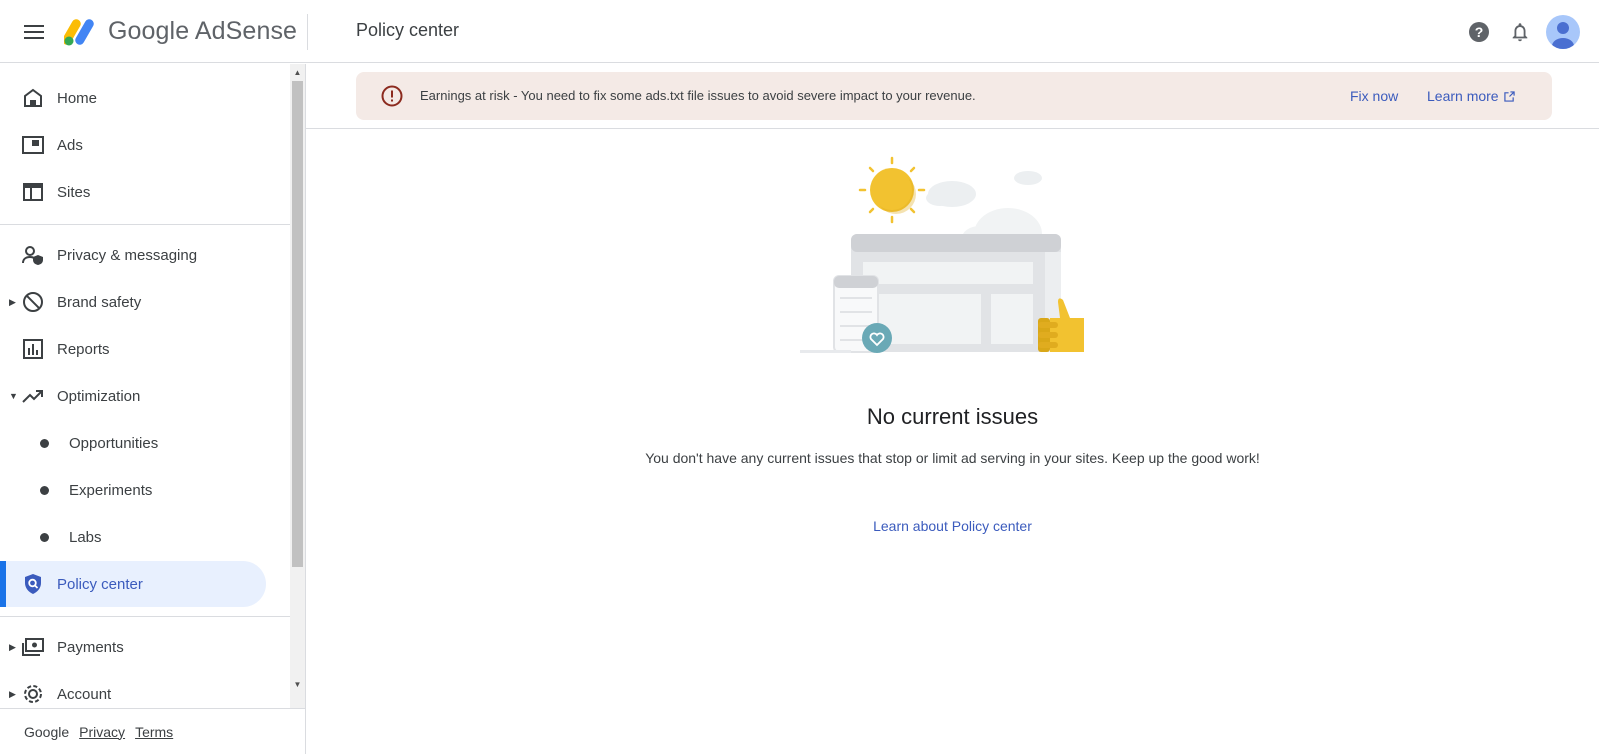 The image size is (1599, 754). What do you see at coordinates (114, 443) in the screenshot?
I see `sidebar-item-label: Opportunities` at bounding box center [114, 443].